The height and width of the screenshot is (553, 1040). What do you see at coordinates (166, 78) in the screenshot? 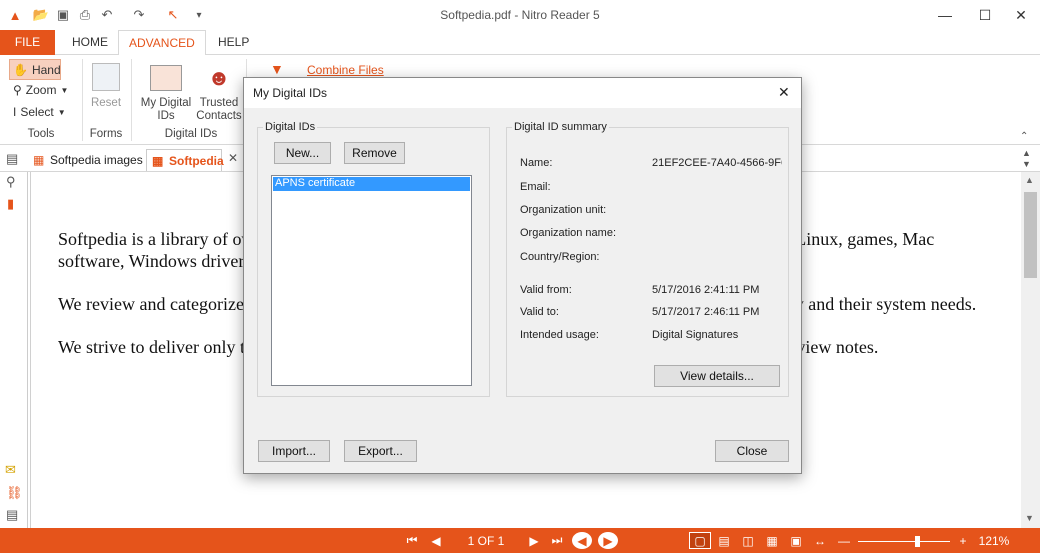
I see `digital-id-card-icon` at bounding box center [166, 78].